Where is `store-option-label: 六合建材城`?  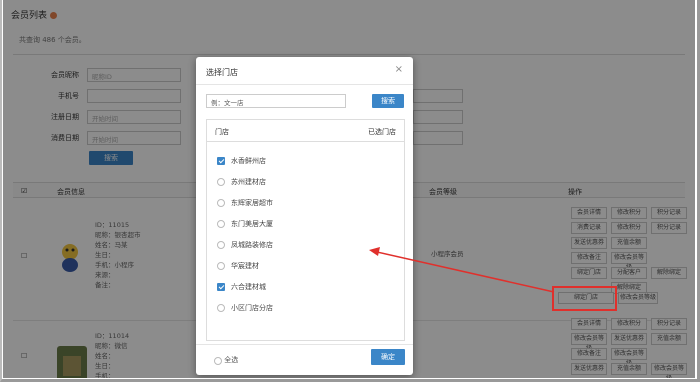 store-option-label: 六合建材城 is located at coordinates (248, 287).